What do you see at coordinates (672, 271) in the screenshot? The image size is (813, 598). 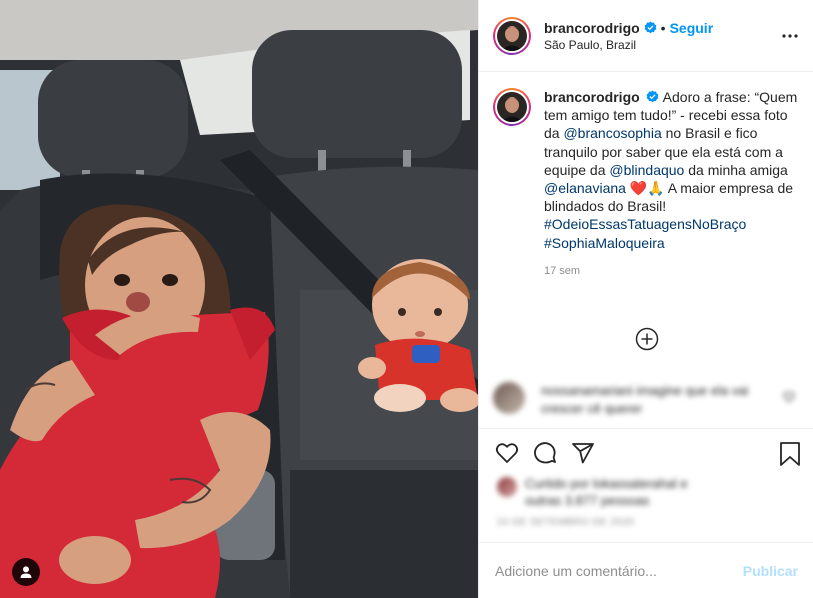 I see `post-time-ago: 17 sem` at bounding box center [672, 271].